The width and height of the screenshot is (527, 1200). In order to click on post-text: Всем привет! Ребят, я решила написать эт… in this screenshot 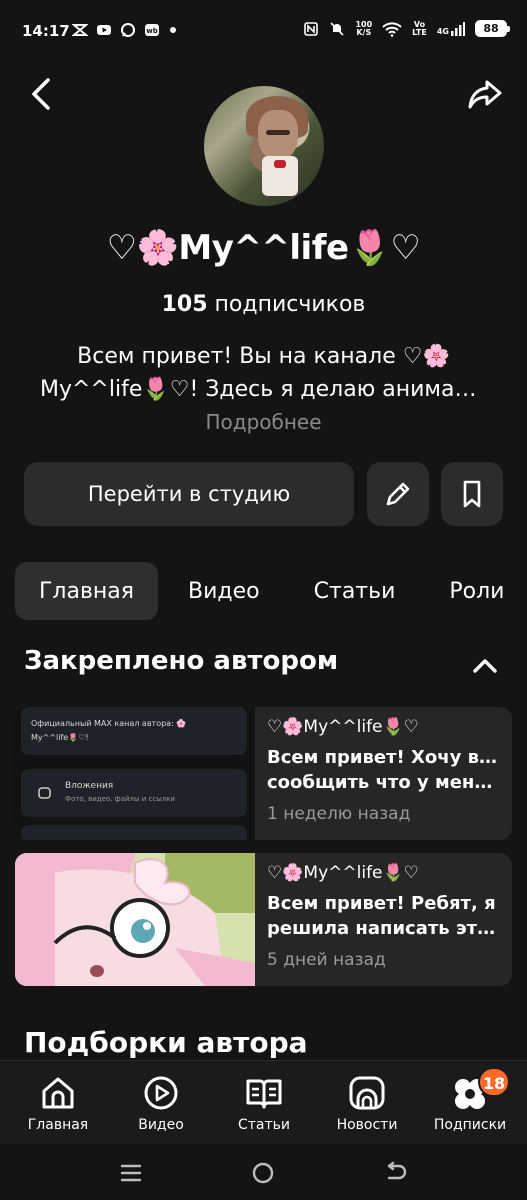, I will do `click(385, 916)`.